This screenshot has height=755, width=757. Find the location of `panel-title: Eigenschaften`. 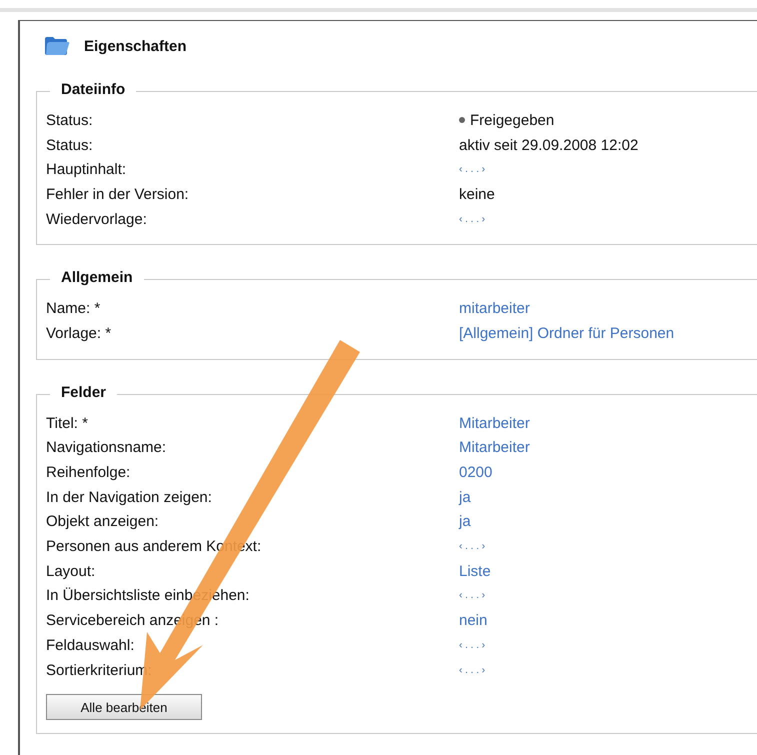

panel-title: Eigenschaften is located at coordinates (135, 46).